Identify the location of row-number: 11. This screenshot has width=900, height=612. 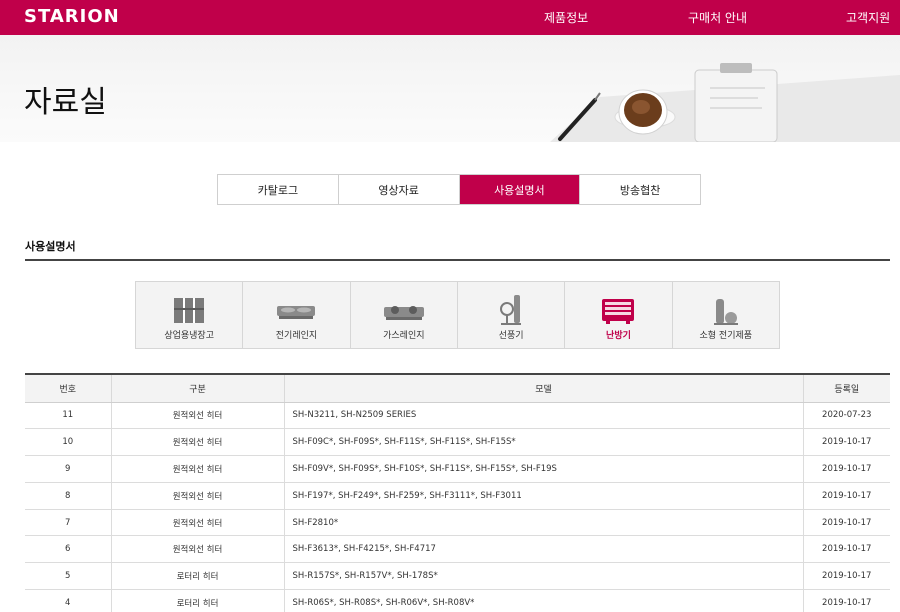
(68, 416).